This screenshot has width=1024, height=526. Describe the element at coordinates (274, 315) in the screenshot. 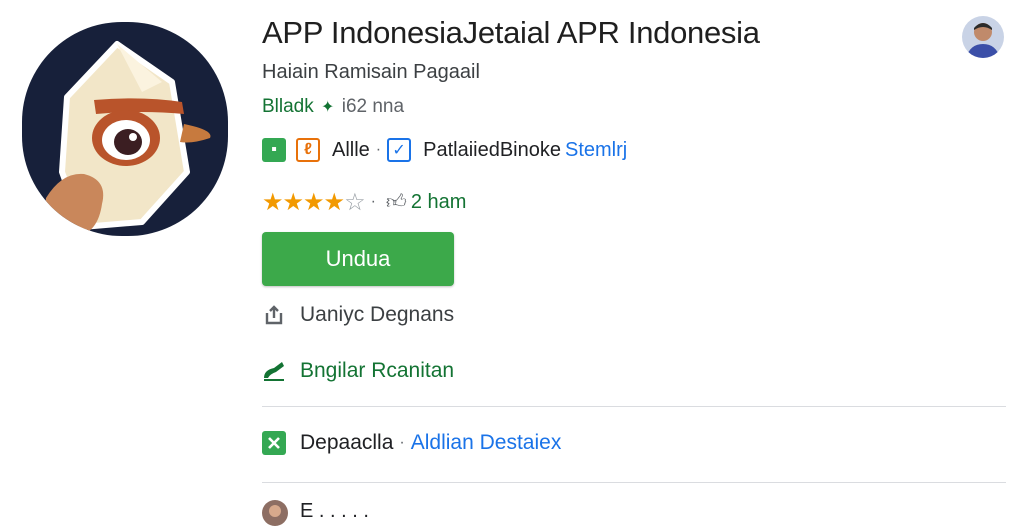

I see `share-icon` at that location.